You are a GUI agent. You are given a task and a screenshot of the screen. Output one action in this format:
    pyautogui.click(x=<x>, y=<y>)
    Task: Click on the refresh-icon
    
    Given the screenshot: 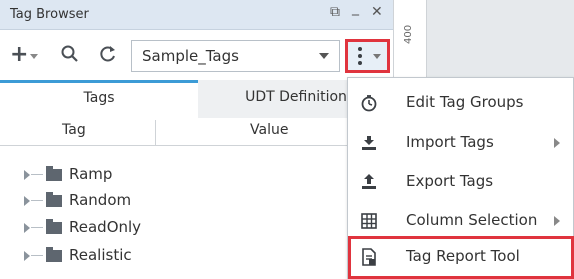 What is the action you would take?
    pyautogui.click(x=108, y=56)
    